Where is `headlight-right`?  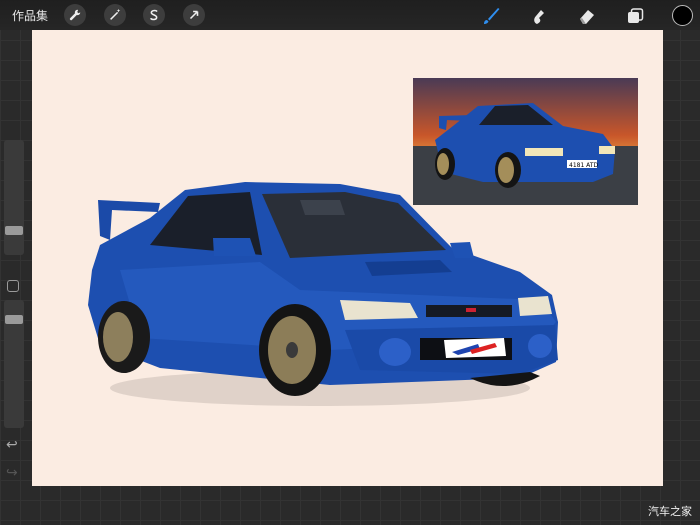 headlight-right is located at coordinates (535, 306).